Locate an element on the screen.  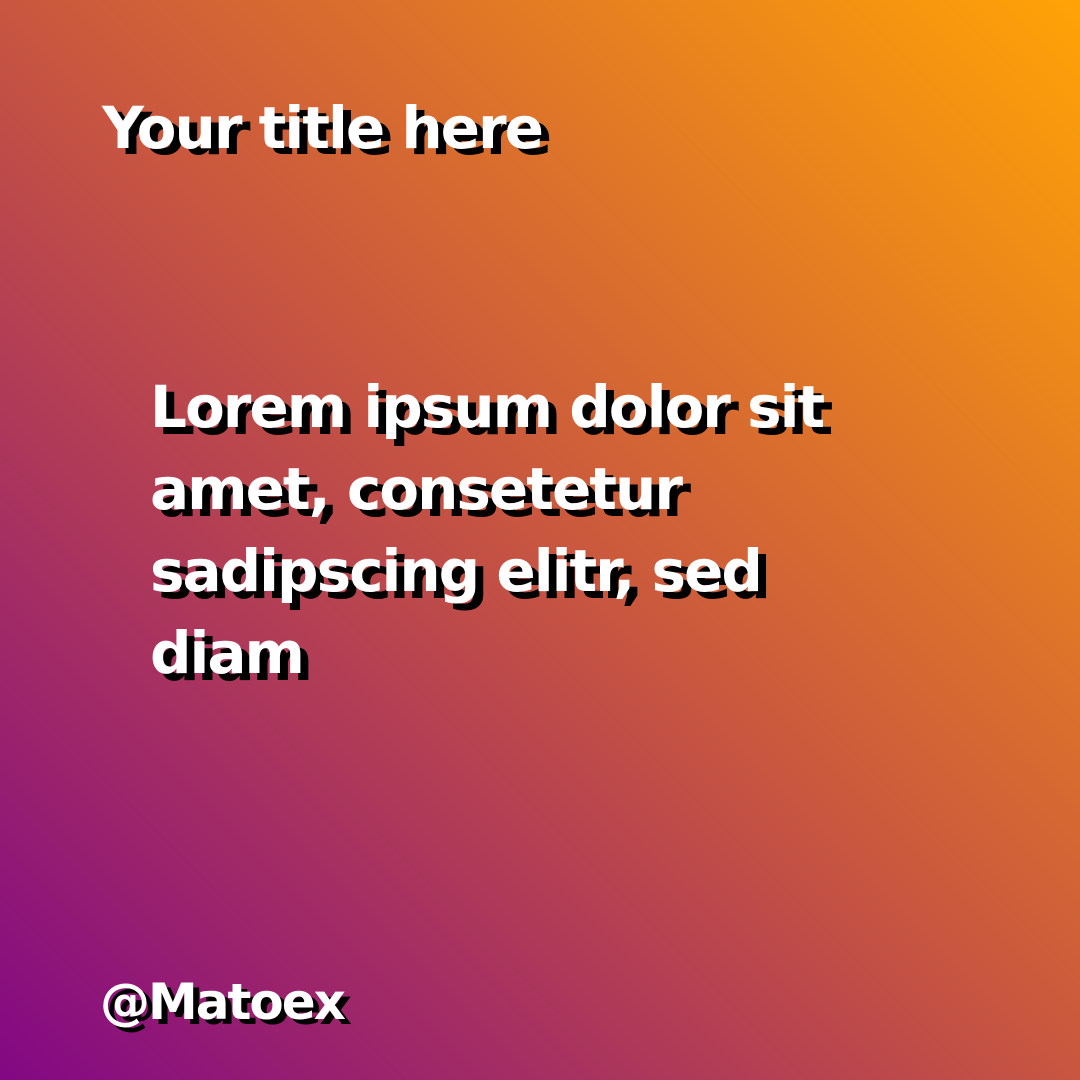
author-handle: @Matoex is located at coordinates (223, 1002).